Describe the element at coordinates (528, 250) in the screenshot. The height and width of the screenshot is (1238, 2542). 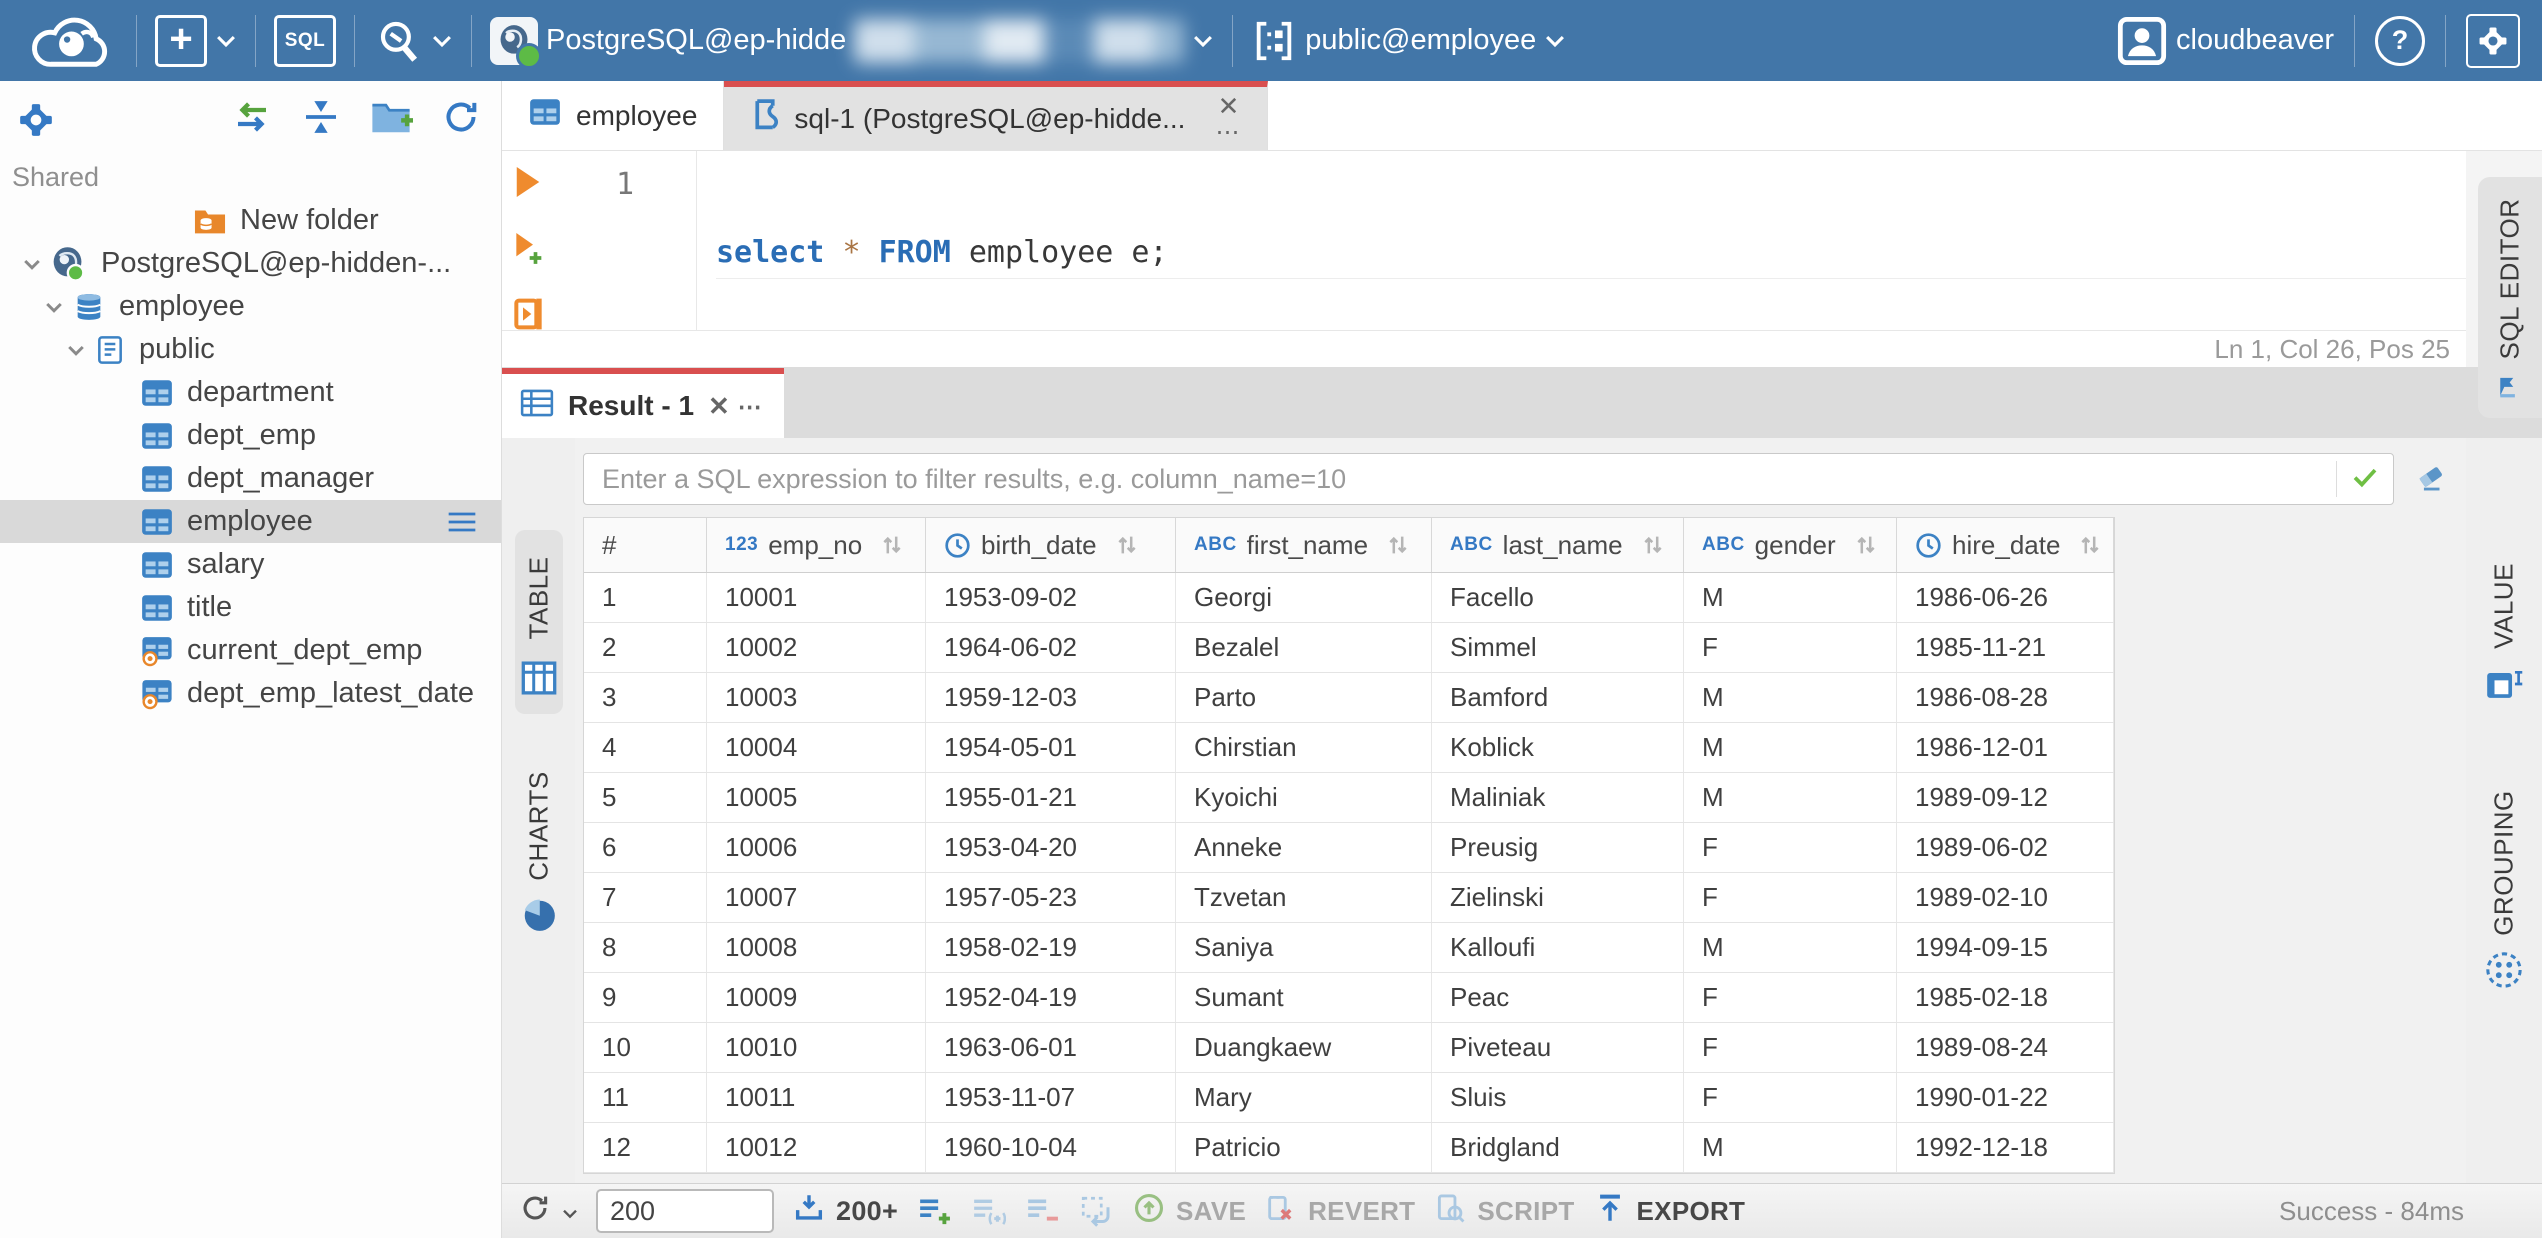
I see `execute-new-tab-icon` at that location.